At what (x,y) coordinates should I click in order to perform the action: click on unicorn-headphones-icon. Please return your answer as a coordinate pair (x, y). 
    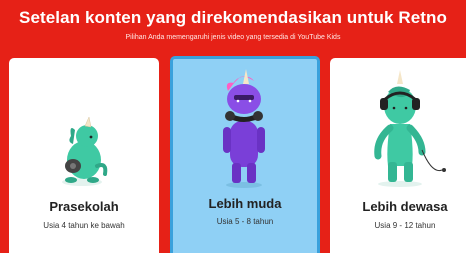
    Looking at the image, I should click on (245, 128).